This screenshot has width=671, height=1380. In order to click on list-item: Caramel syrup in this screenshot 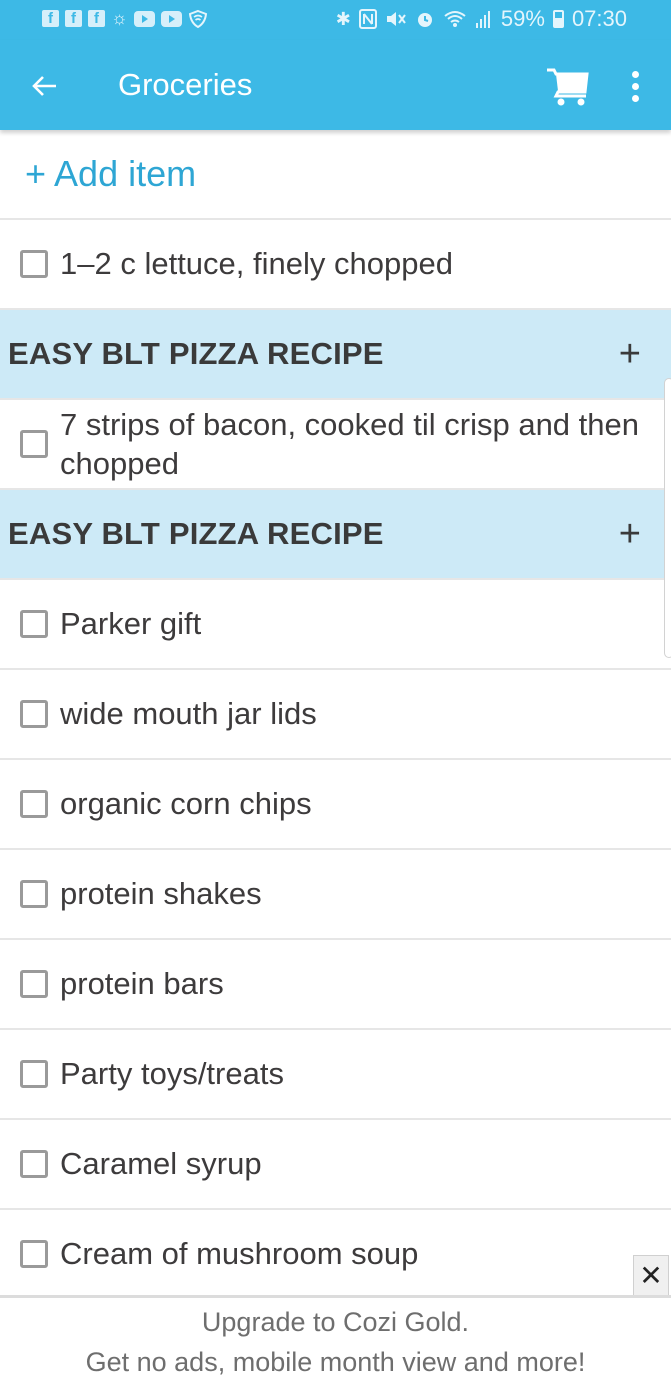, I will do `click(335, 1165)`.